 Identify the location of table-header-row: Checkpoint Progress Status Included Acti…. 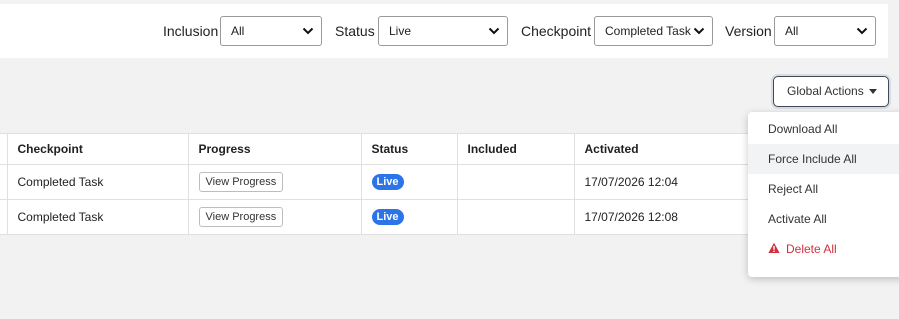
(380, 149).